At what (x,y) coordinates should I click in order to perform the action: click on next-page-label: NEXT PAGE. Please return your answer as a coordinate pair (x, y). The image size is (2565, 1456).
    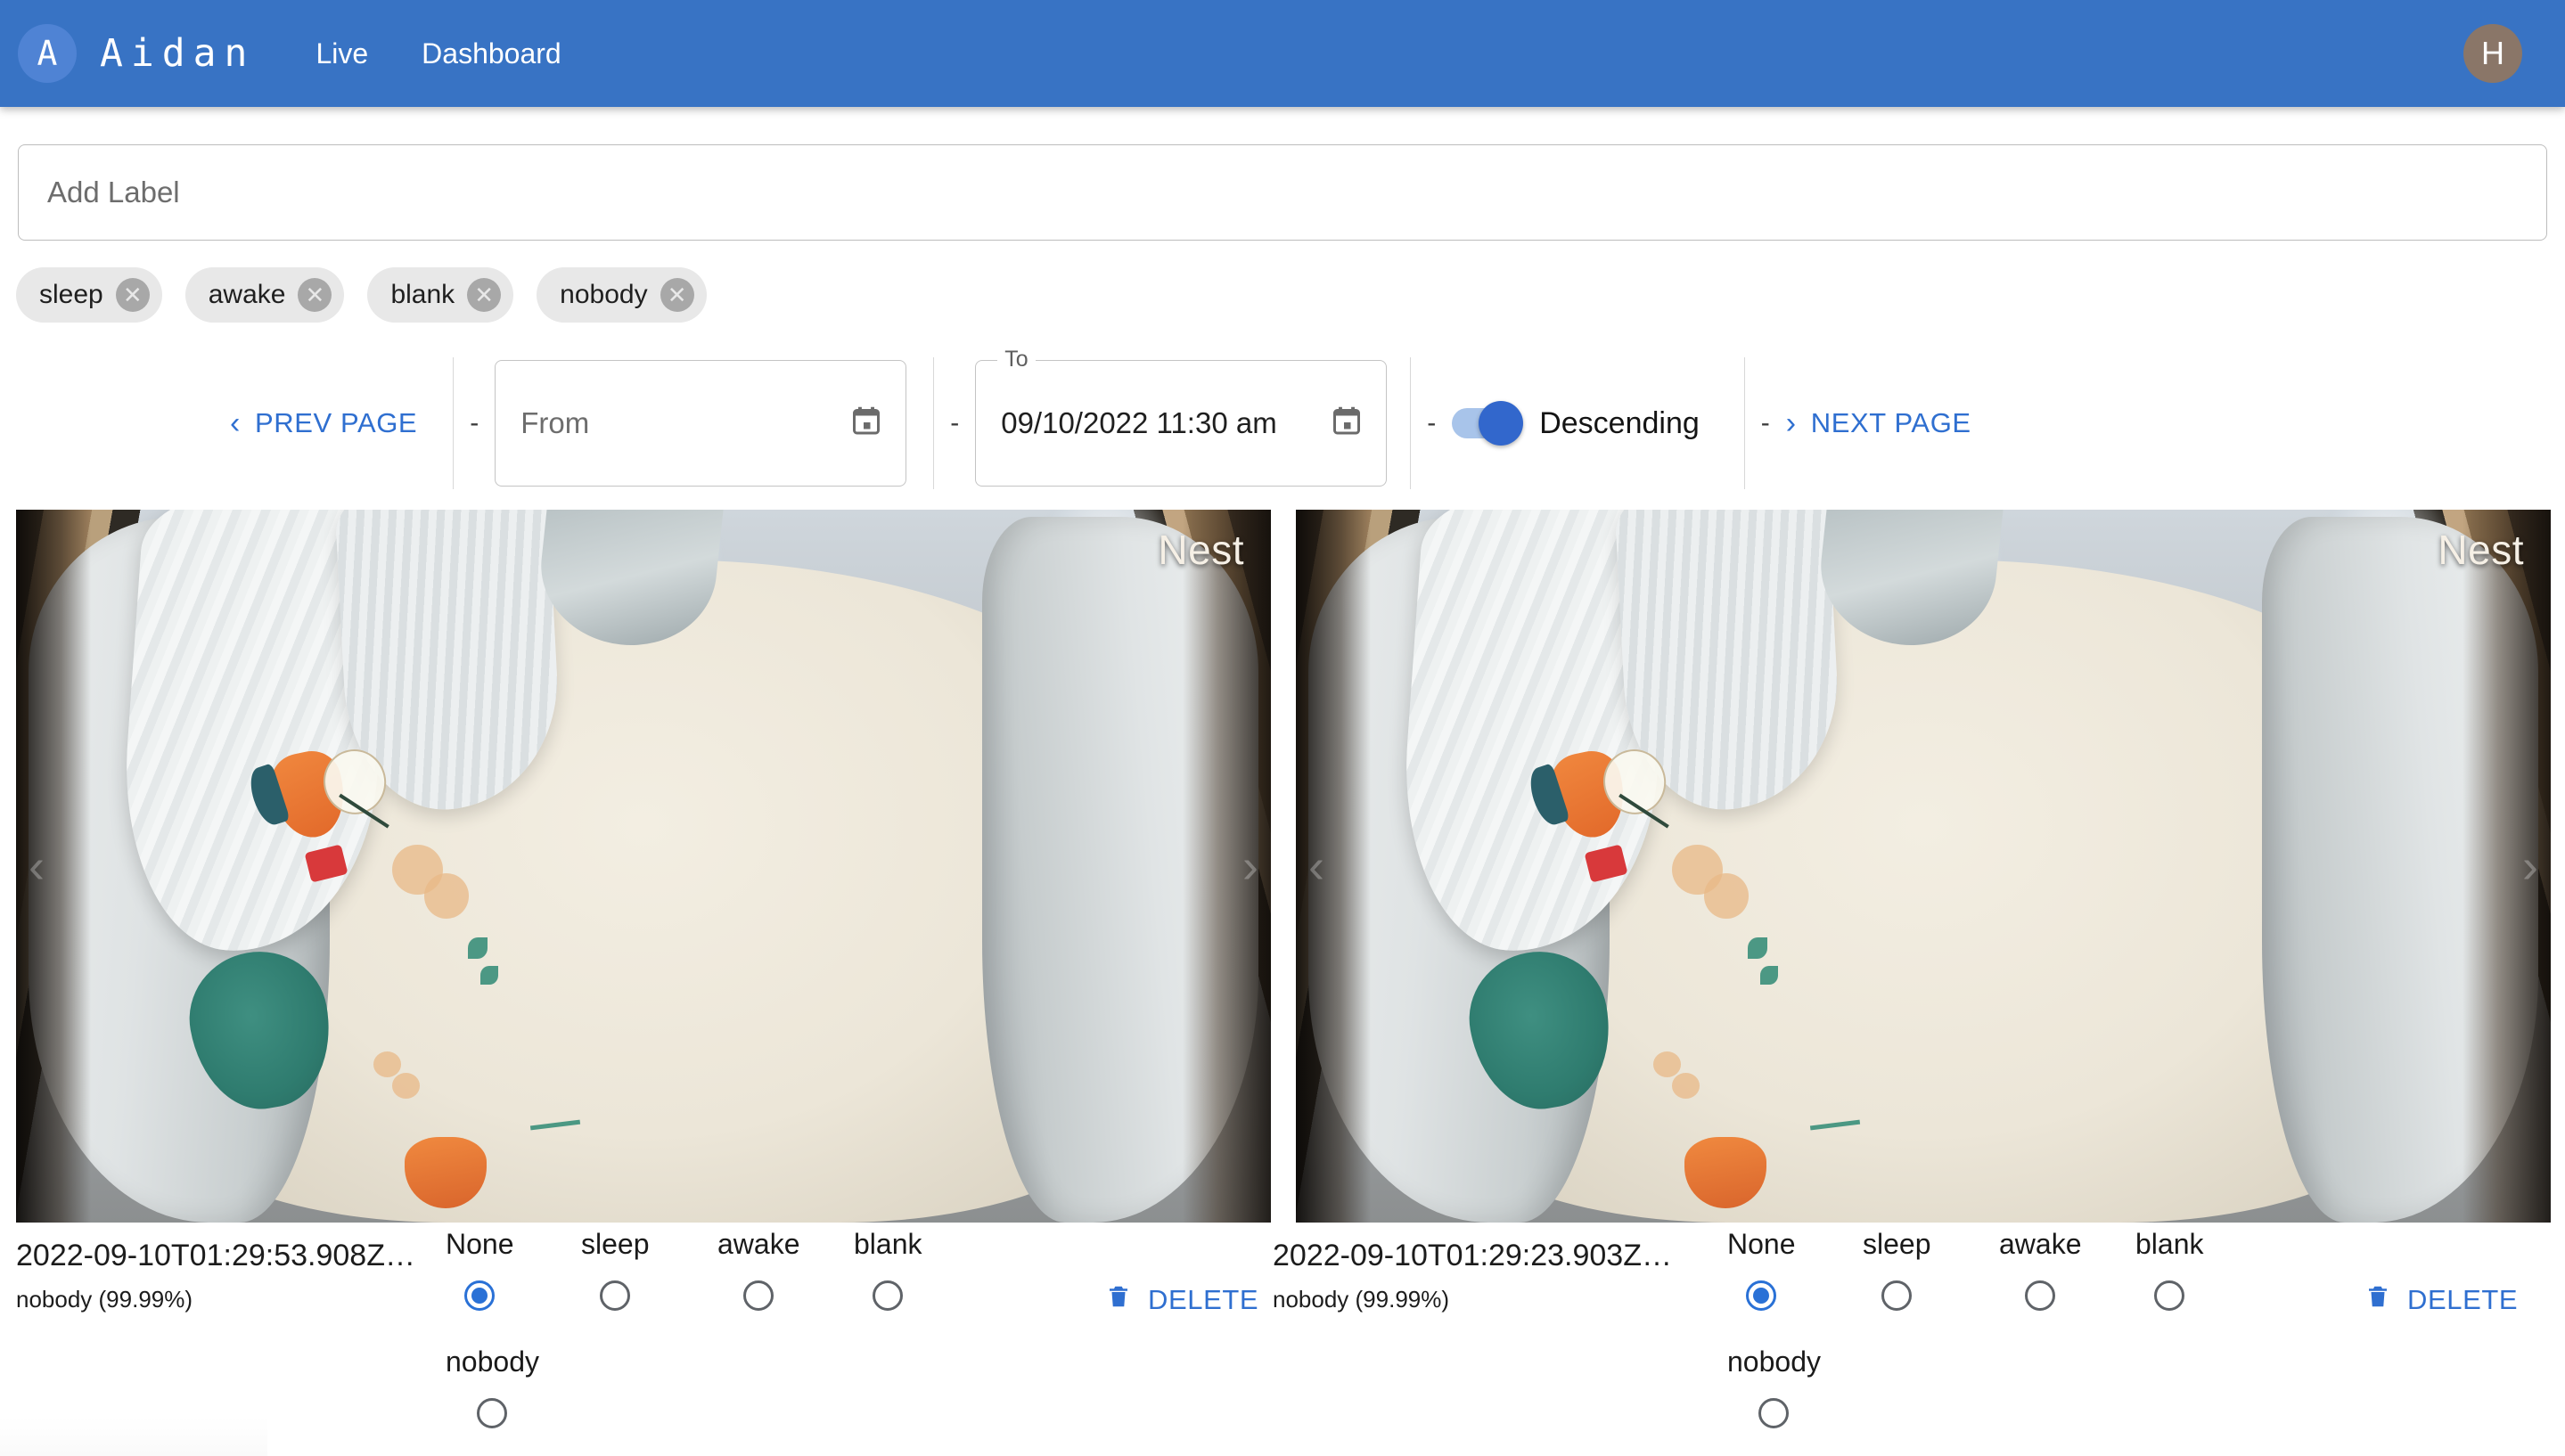
    Looking at the image, I should click on (1890, 423).